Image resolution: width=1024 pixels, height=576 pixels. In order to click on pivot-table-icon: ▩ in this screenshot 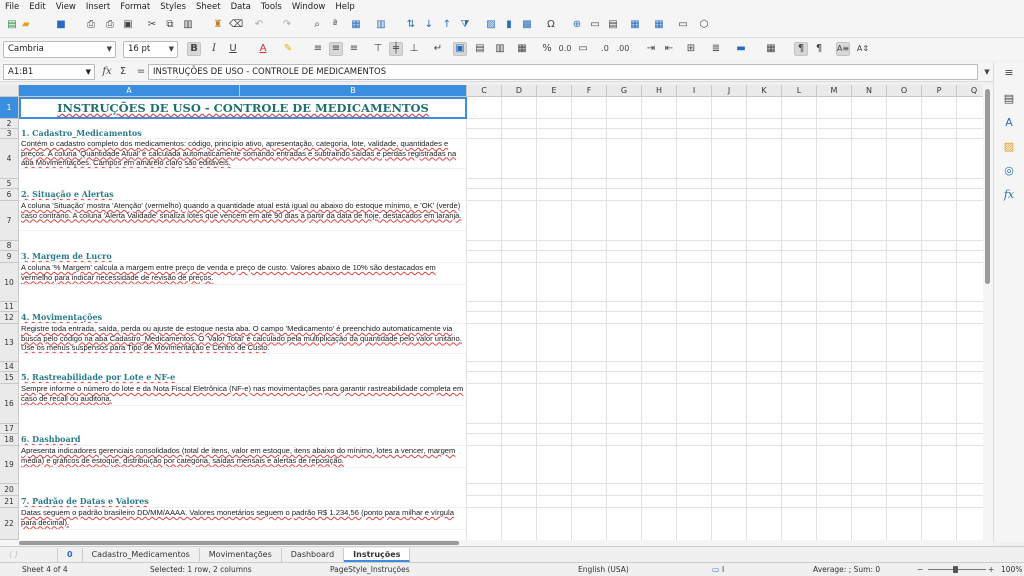, I will do `click(527, 25)`.